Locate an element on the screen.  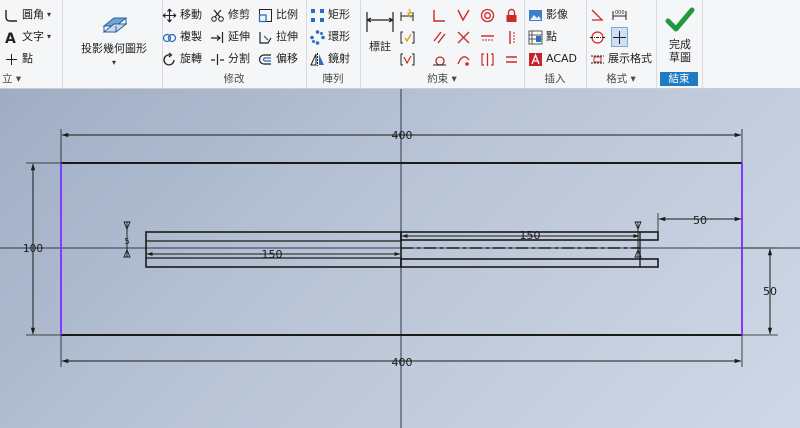
mirror-button: 鏡射 is located at coordinates (330, 59).